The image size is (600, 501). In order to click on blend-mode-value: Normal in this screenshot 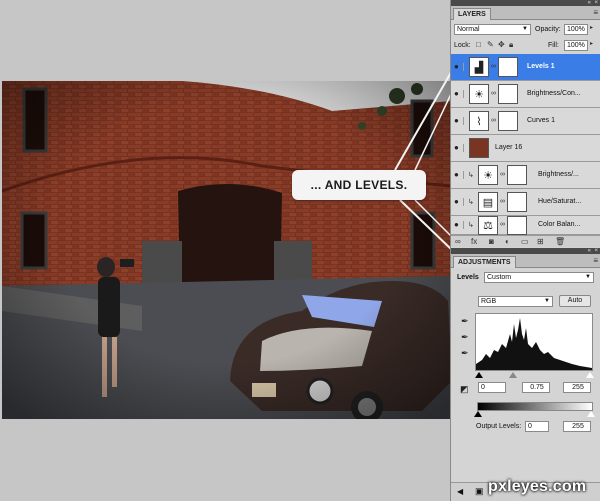, I will do `click(468, 29)`.